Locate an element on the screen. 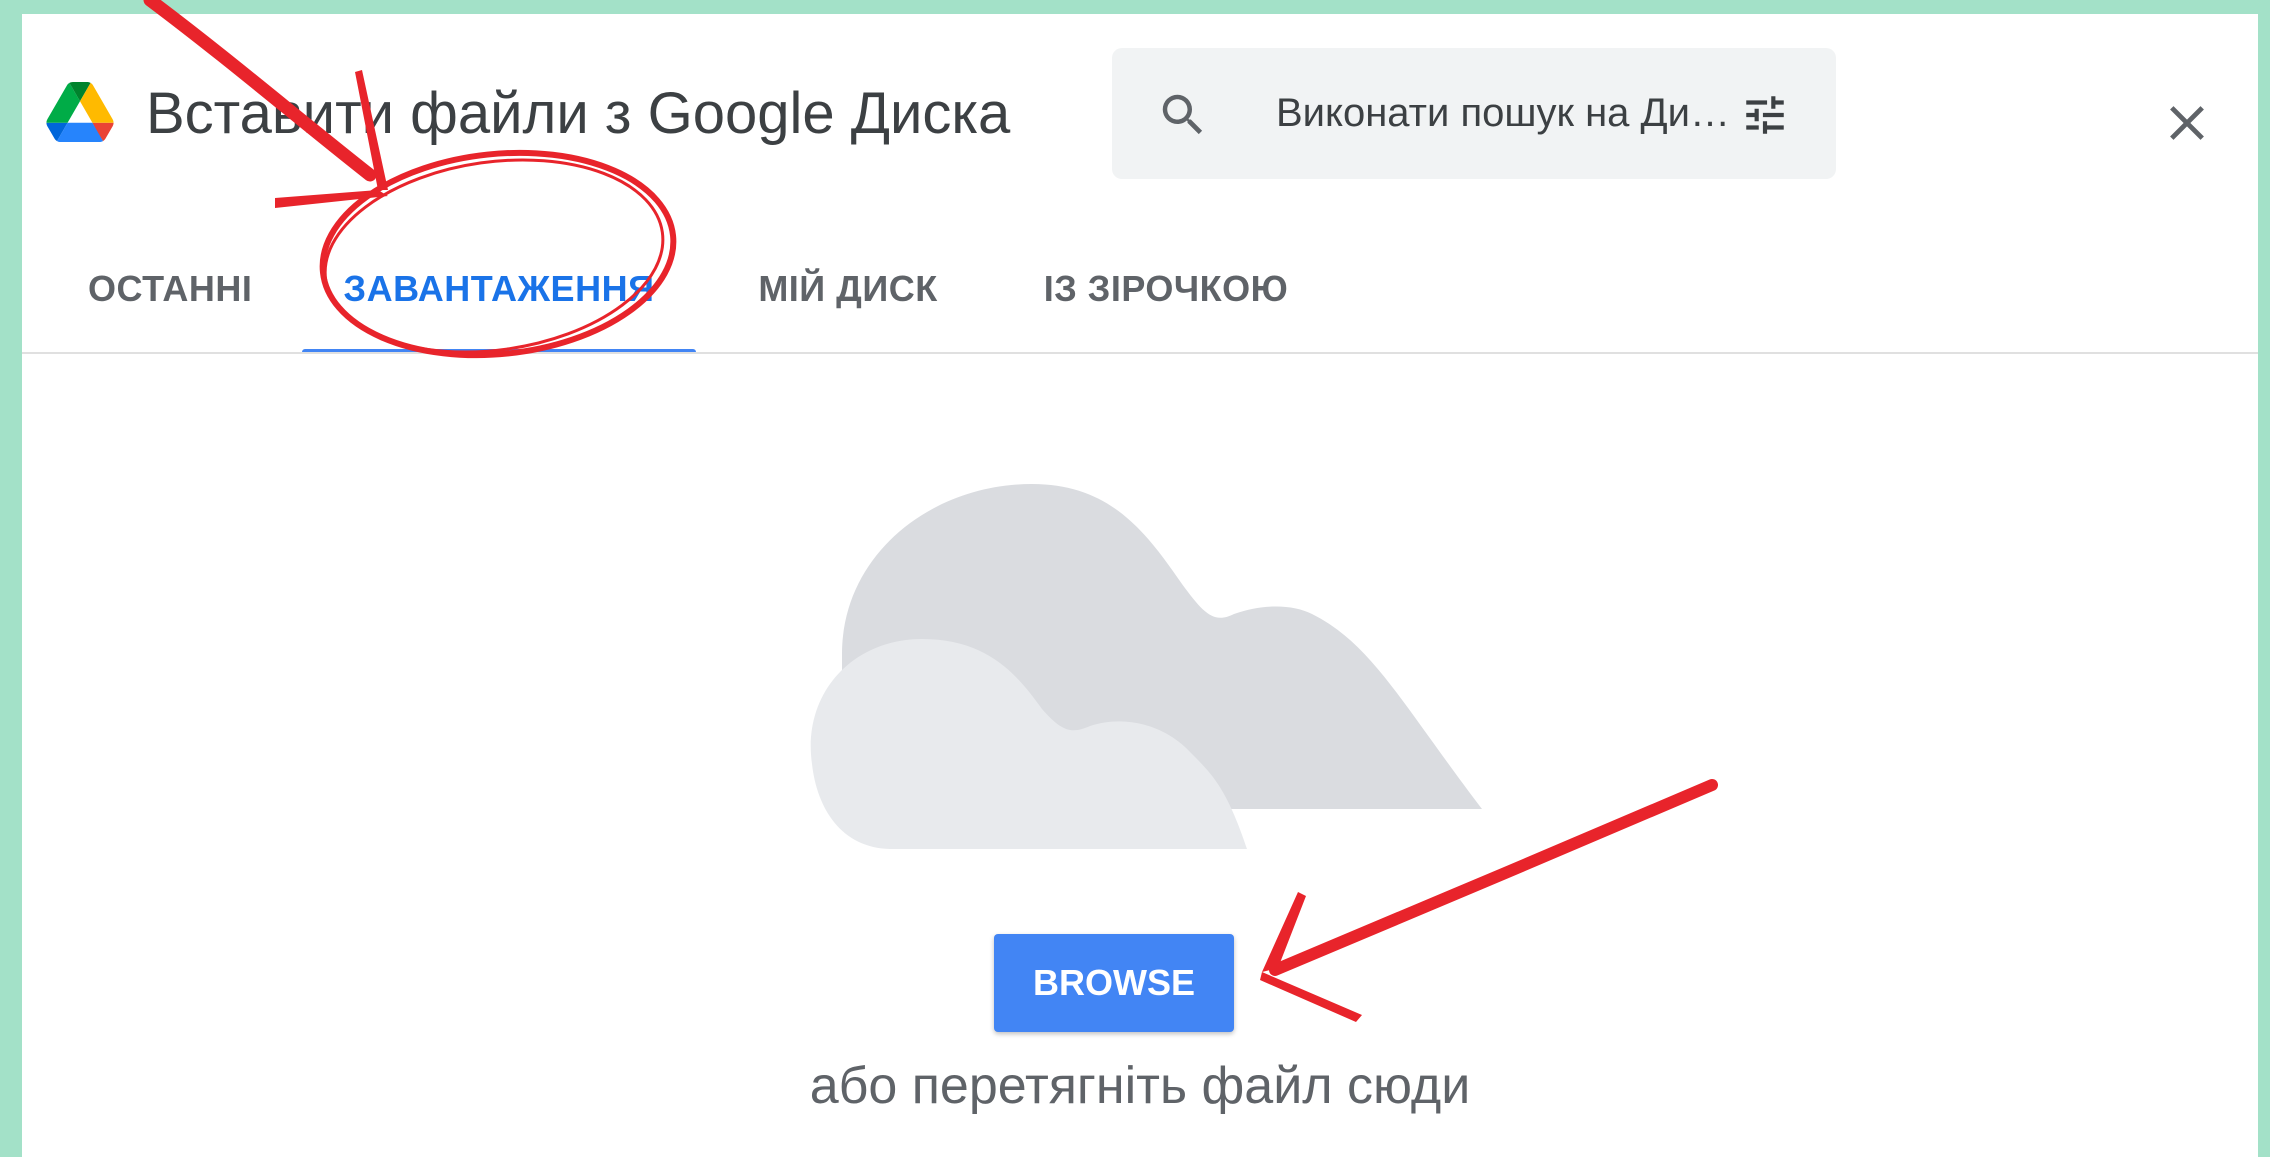 Image resolution: width=2270 pixels, height=1157 pixels. cloud-illustration-icon is located at coordinates (1146, 666).